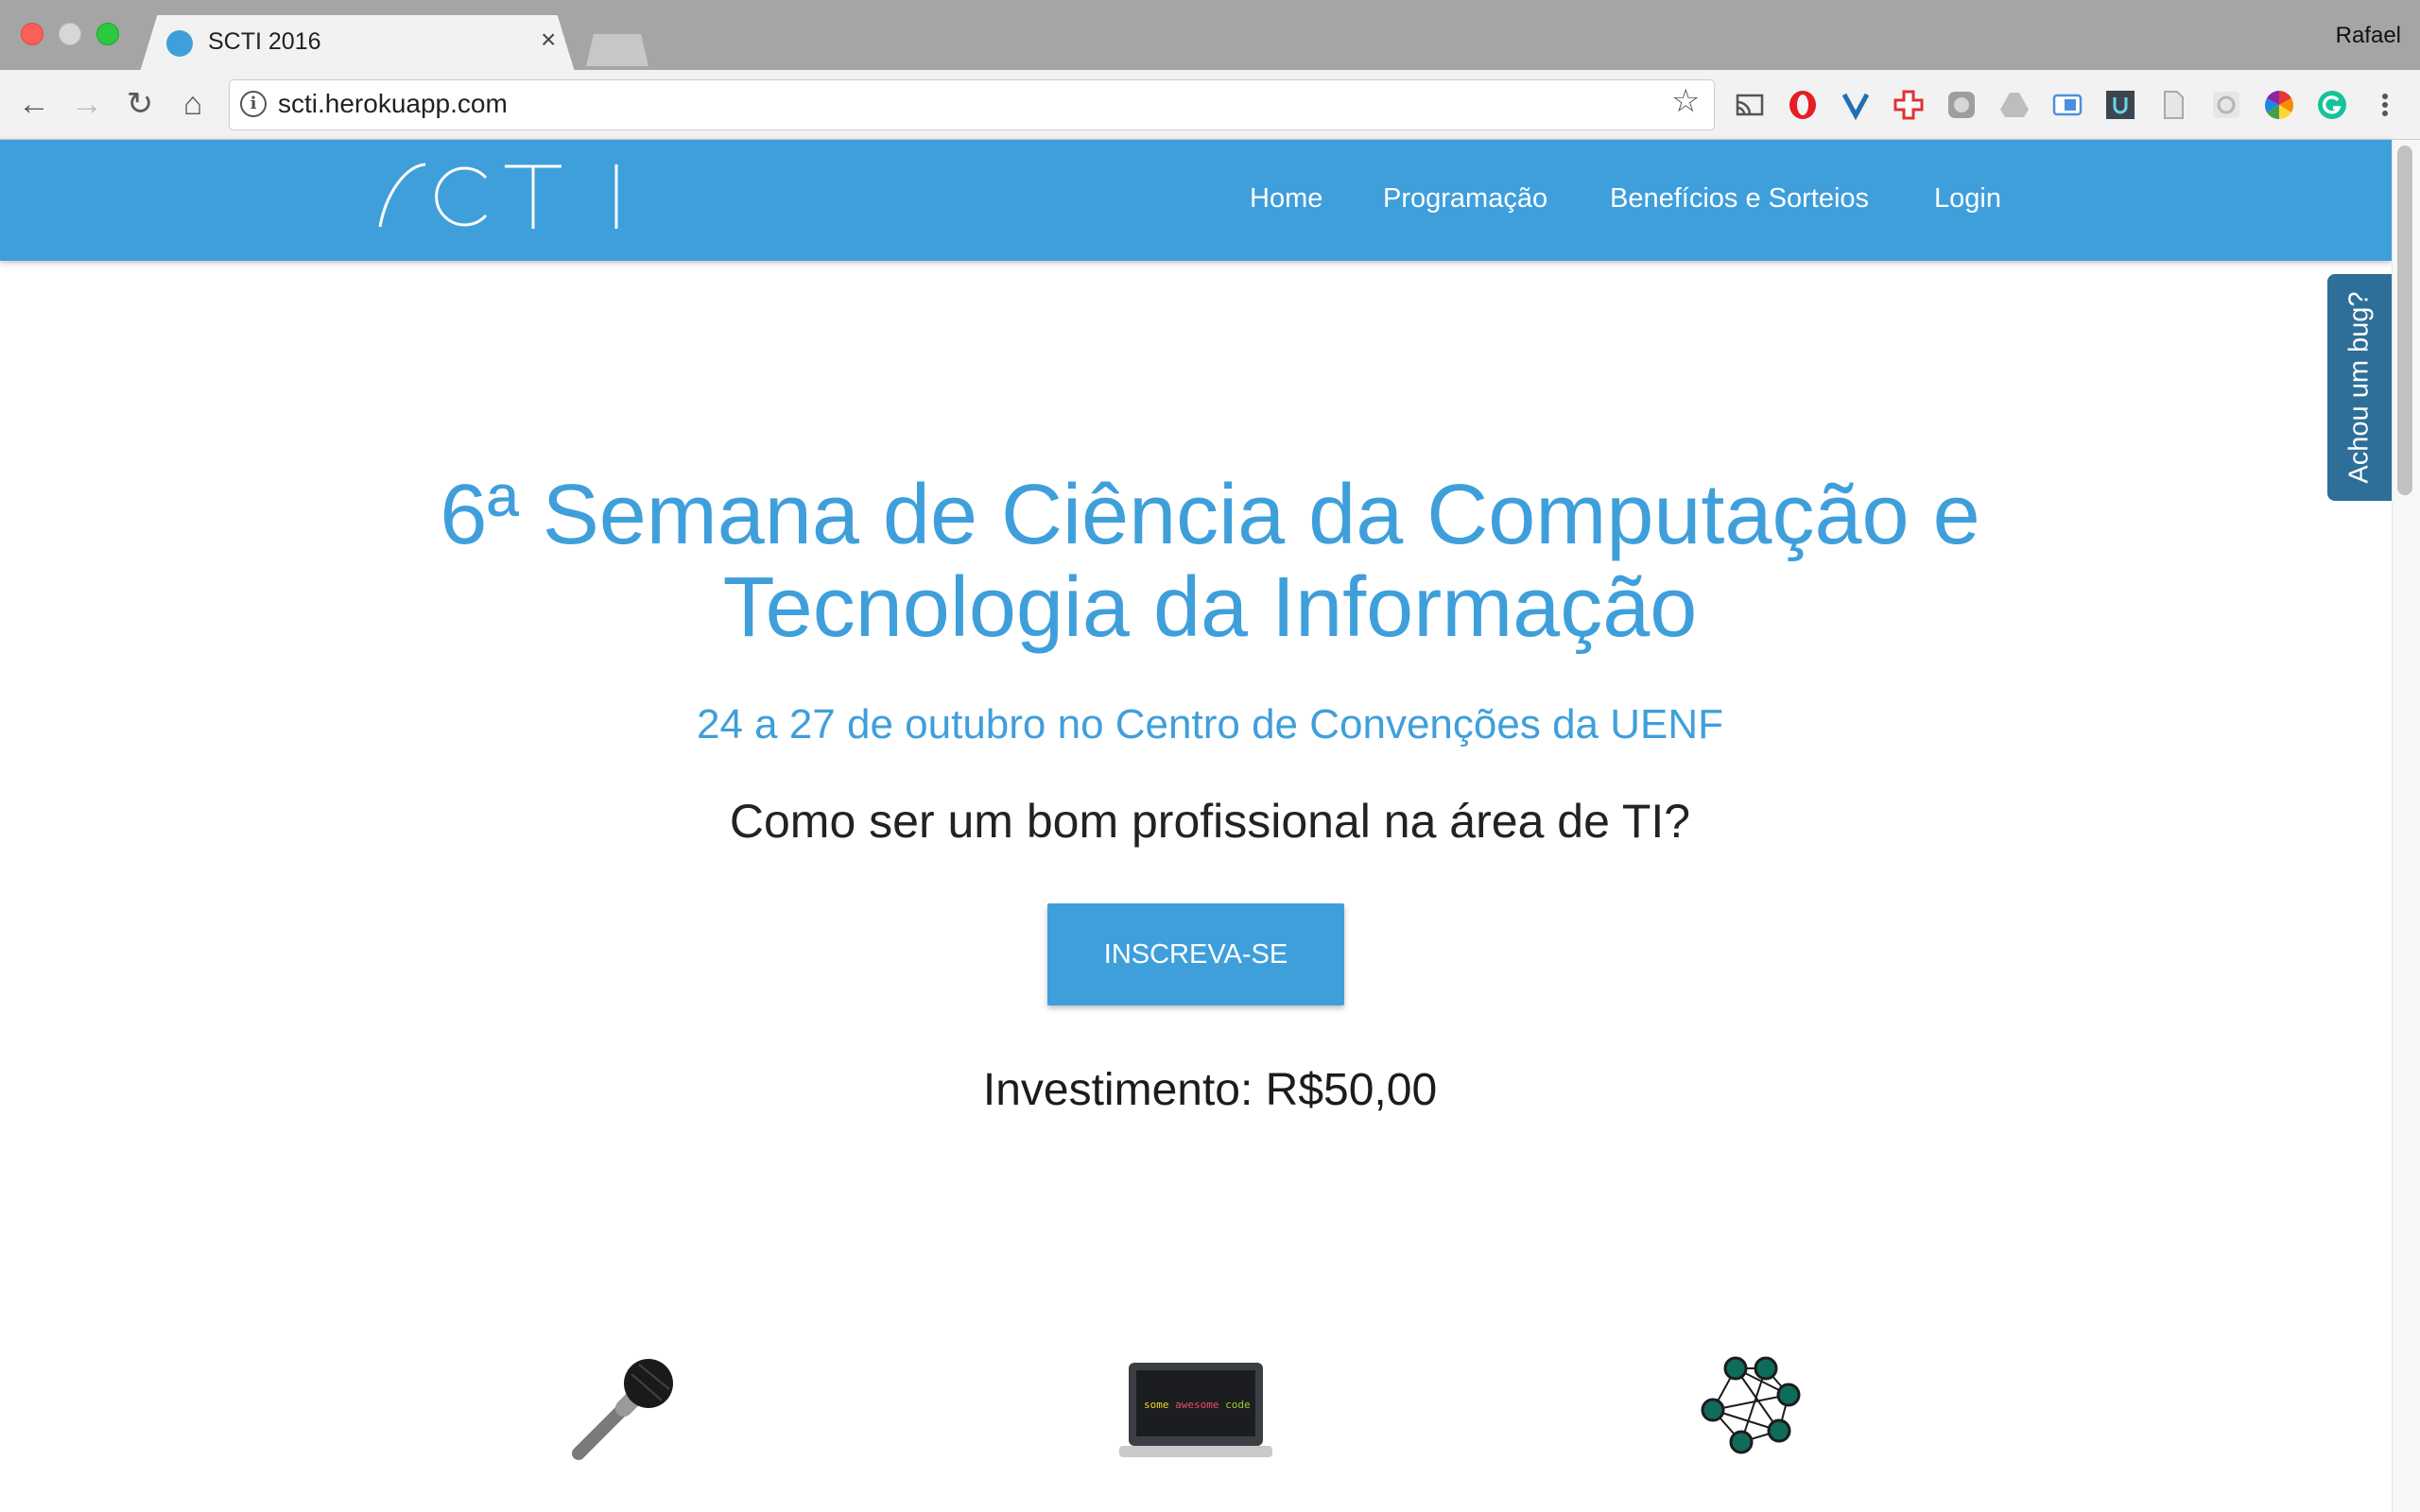 The width and height of the screenshot is (2420, 1512). I want to click on forward-icon: →, so click(87, 104).